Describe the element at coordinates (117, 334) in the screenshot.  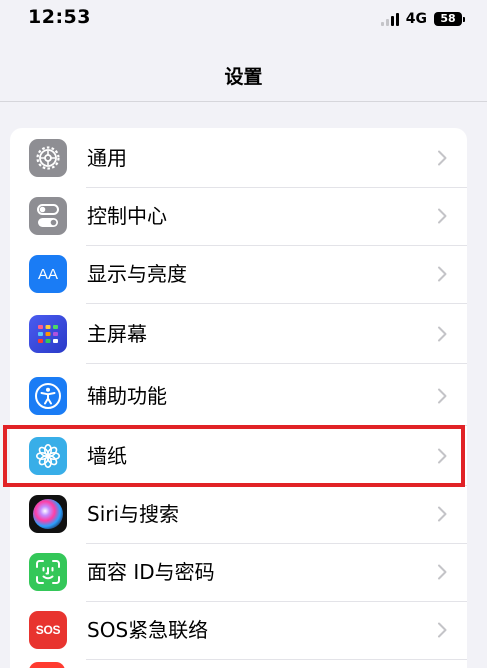
I see `settings-row-label: 主屏幕` at that location.